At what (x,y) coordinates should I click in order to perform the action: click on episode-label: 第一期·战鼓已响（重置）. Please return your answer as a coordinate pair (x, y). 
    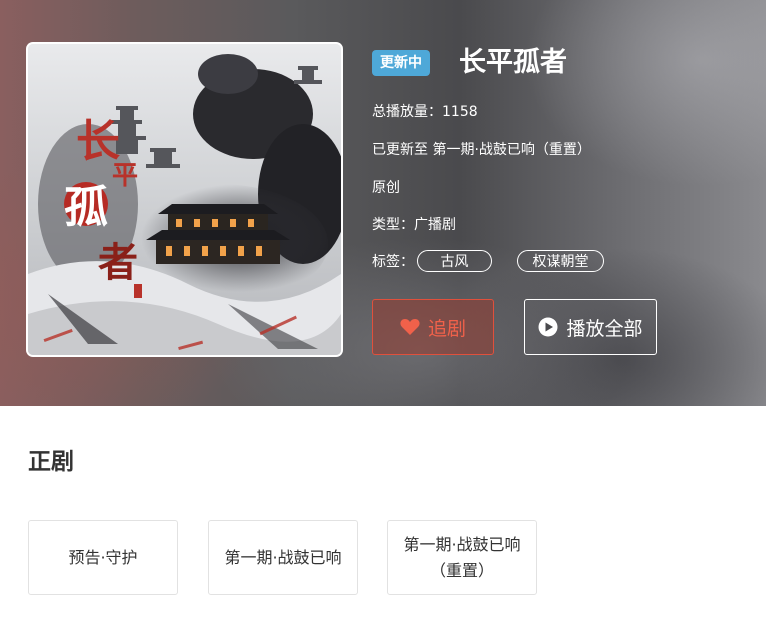
    Looking at the image, I should click on (462, 557).